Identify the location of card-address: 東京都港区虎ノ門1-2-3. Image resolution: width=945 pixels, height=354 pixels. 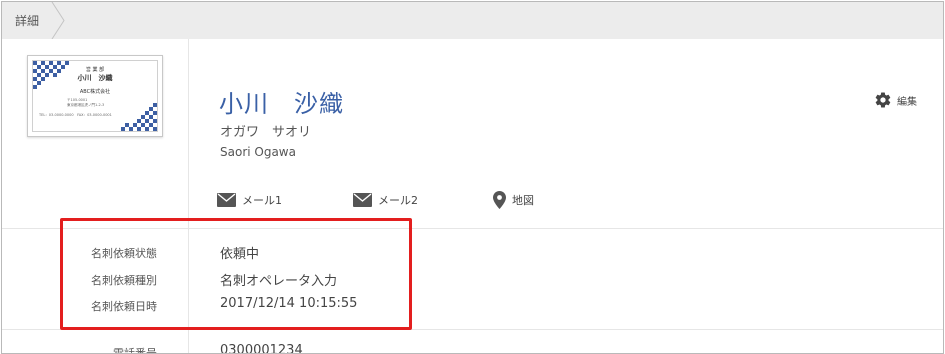
(86, 105).